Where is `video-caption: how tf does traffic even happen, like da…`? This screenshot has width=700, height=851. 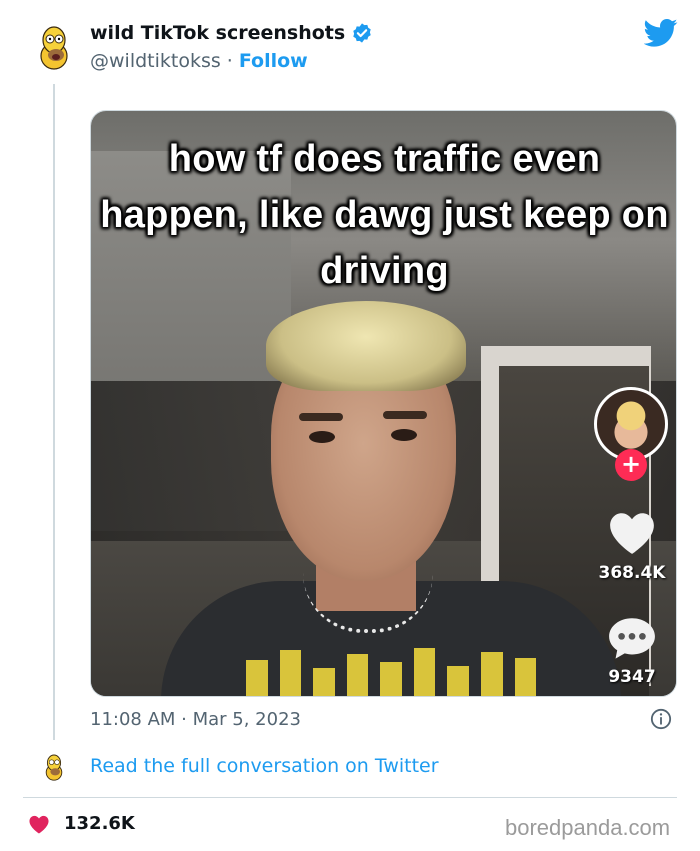
video-caption: how tf does traffic even happen, like da… is located at coordinates (384, 215).